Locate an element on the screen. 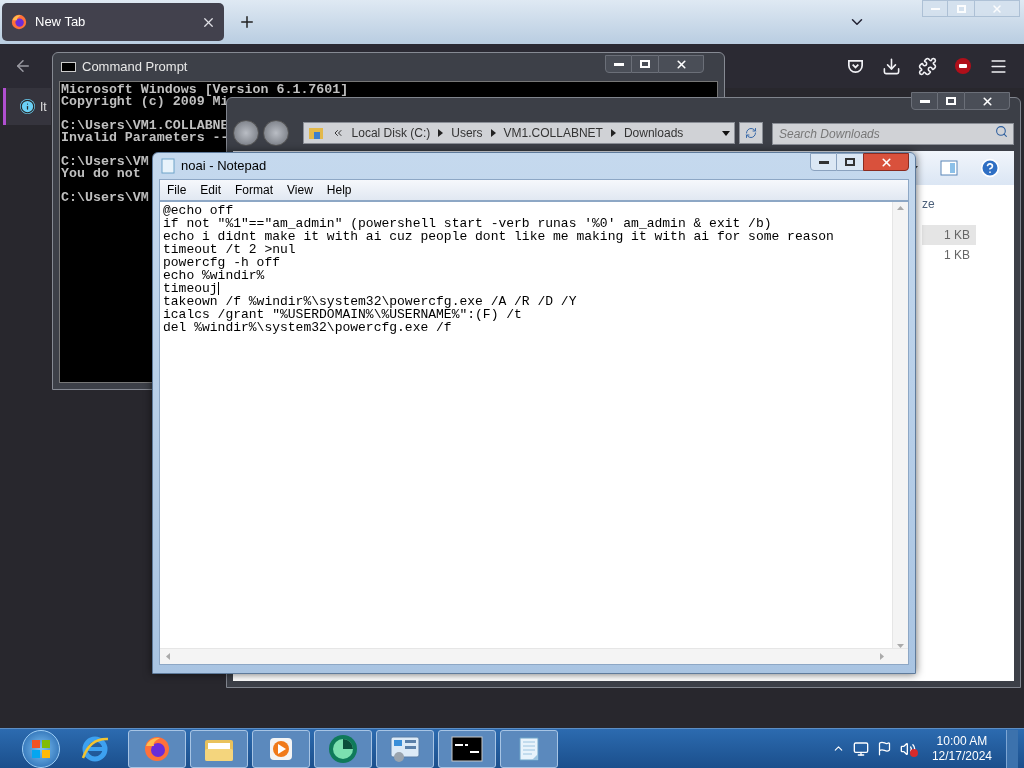 This screenshot has height=768, width=1024. console-icon is located at coordinates (68, 67).